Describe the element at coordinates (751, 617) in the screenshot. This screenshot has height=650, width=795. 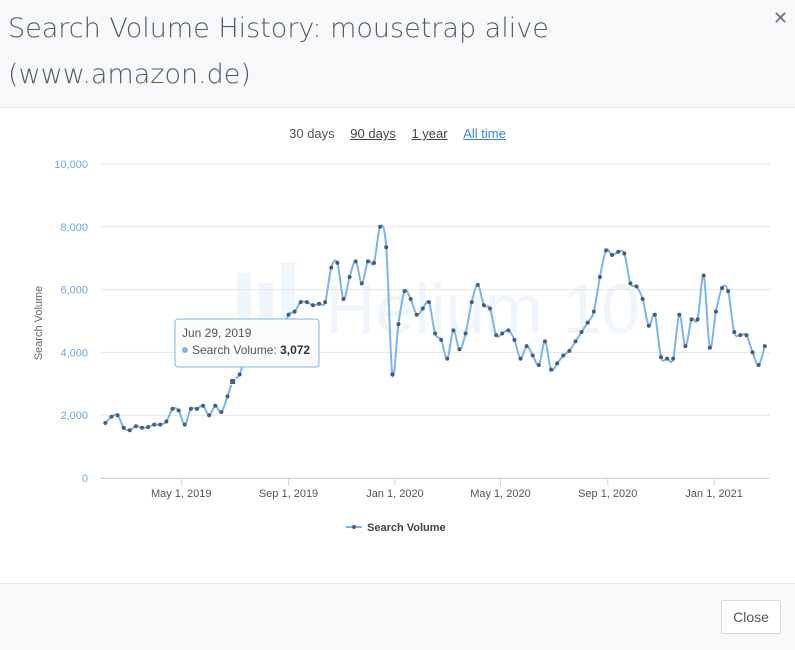
I see `close-button: Close` at that location.